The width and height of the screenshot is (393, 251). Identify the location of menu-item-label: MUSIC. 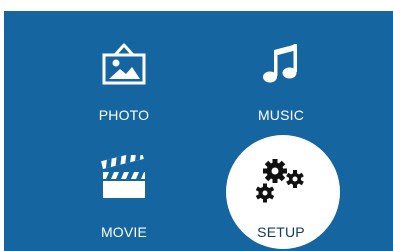
(281, 115).